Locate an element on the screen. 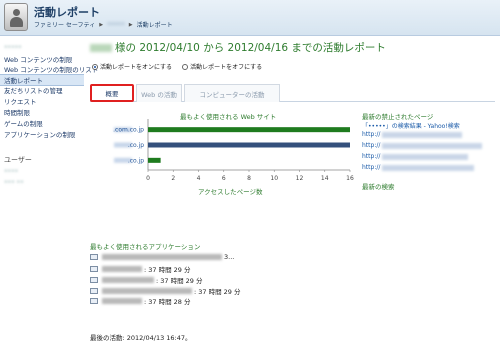  chart-category-label: .com.co.jp is located at coordinates (128, 130).